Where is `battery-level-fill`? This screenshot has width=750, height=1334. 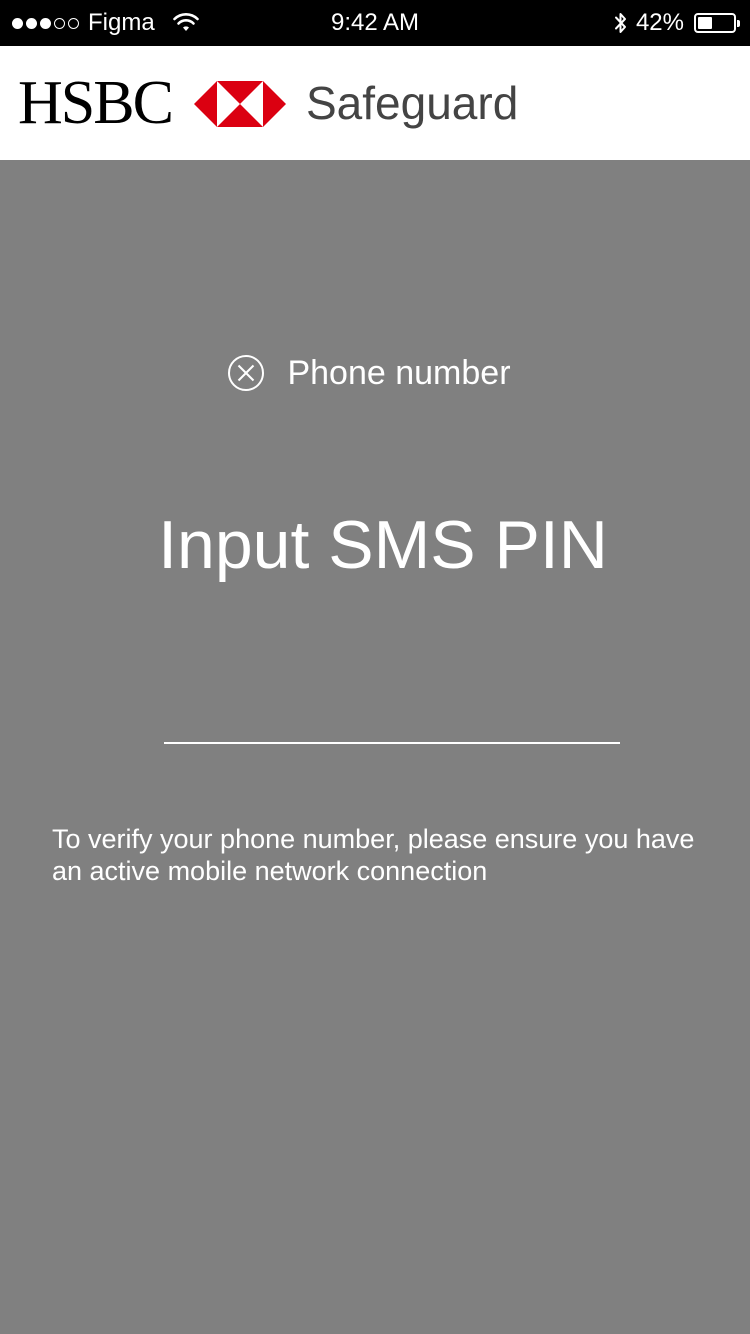 battery-level-fill is located at coordinates (705, 23).